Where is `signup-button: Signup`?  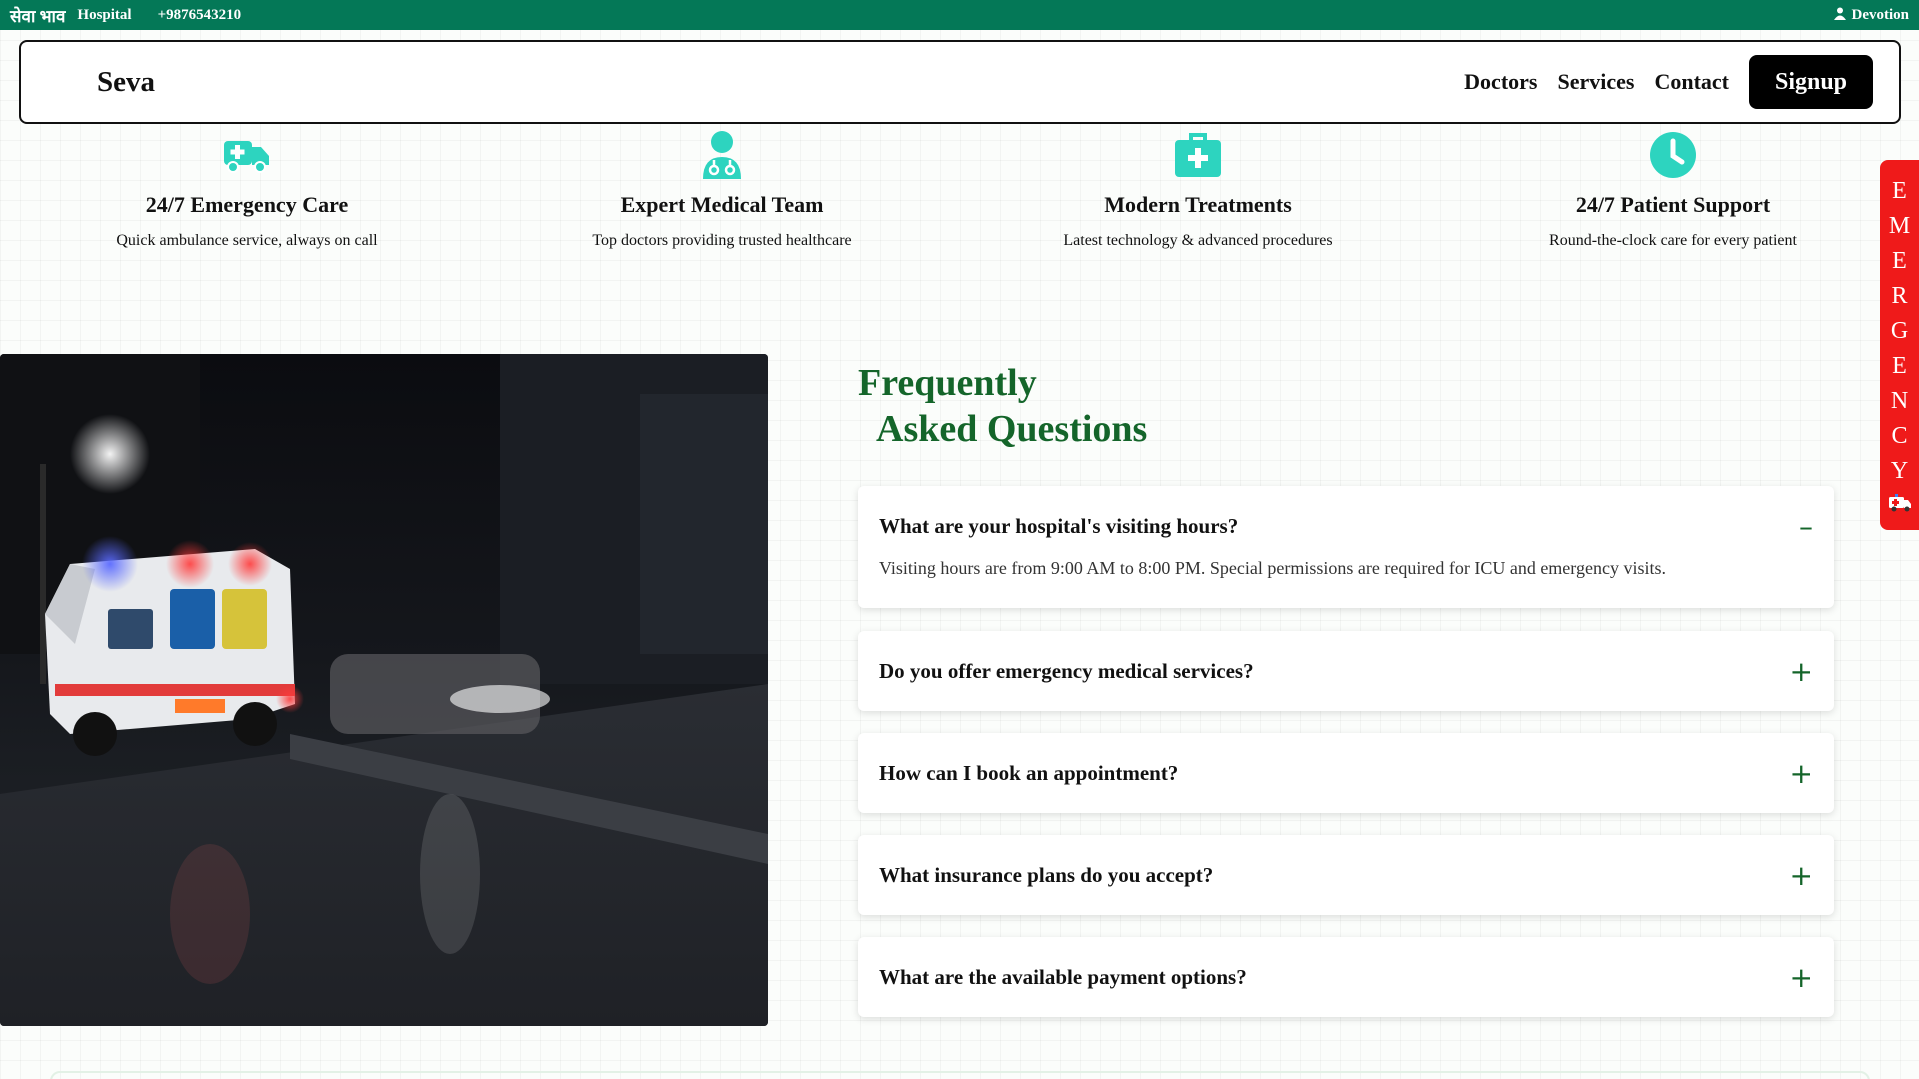 signup-button: Signup is located at coordinates (1811, 82).